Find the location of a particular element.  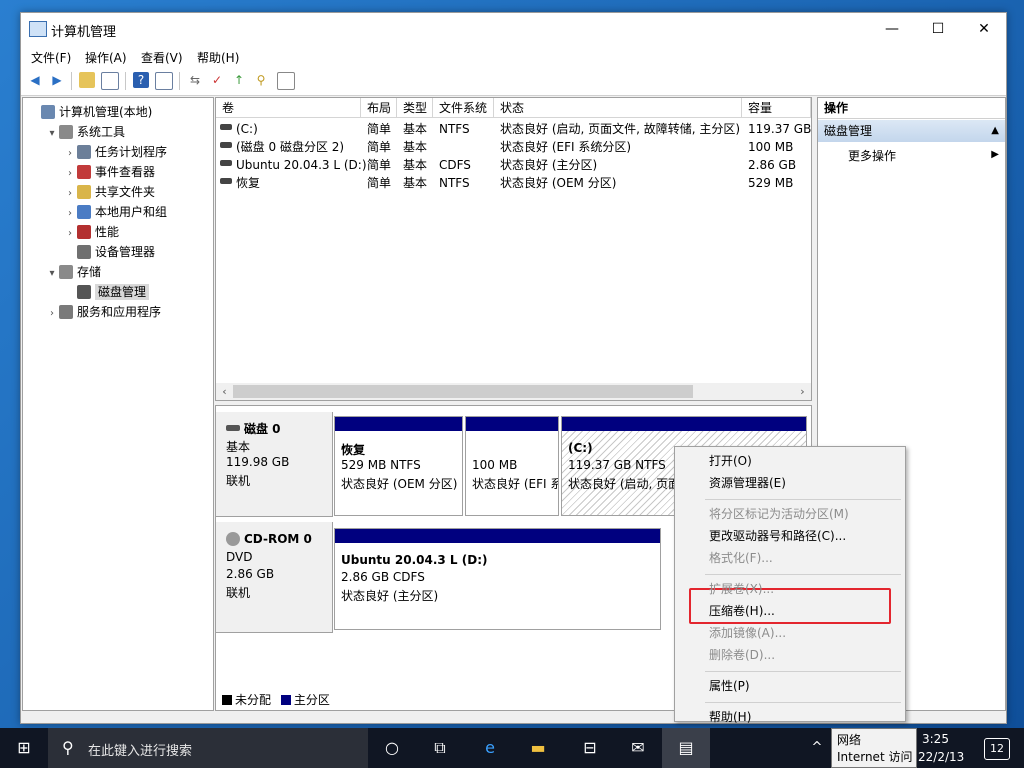

column-header-layout: 布局 is located at coordinates (379, 108).